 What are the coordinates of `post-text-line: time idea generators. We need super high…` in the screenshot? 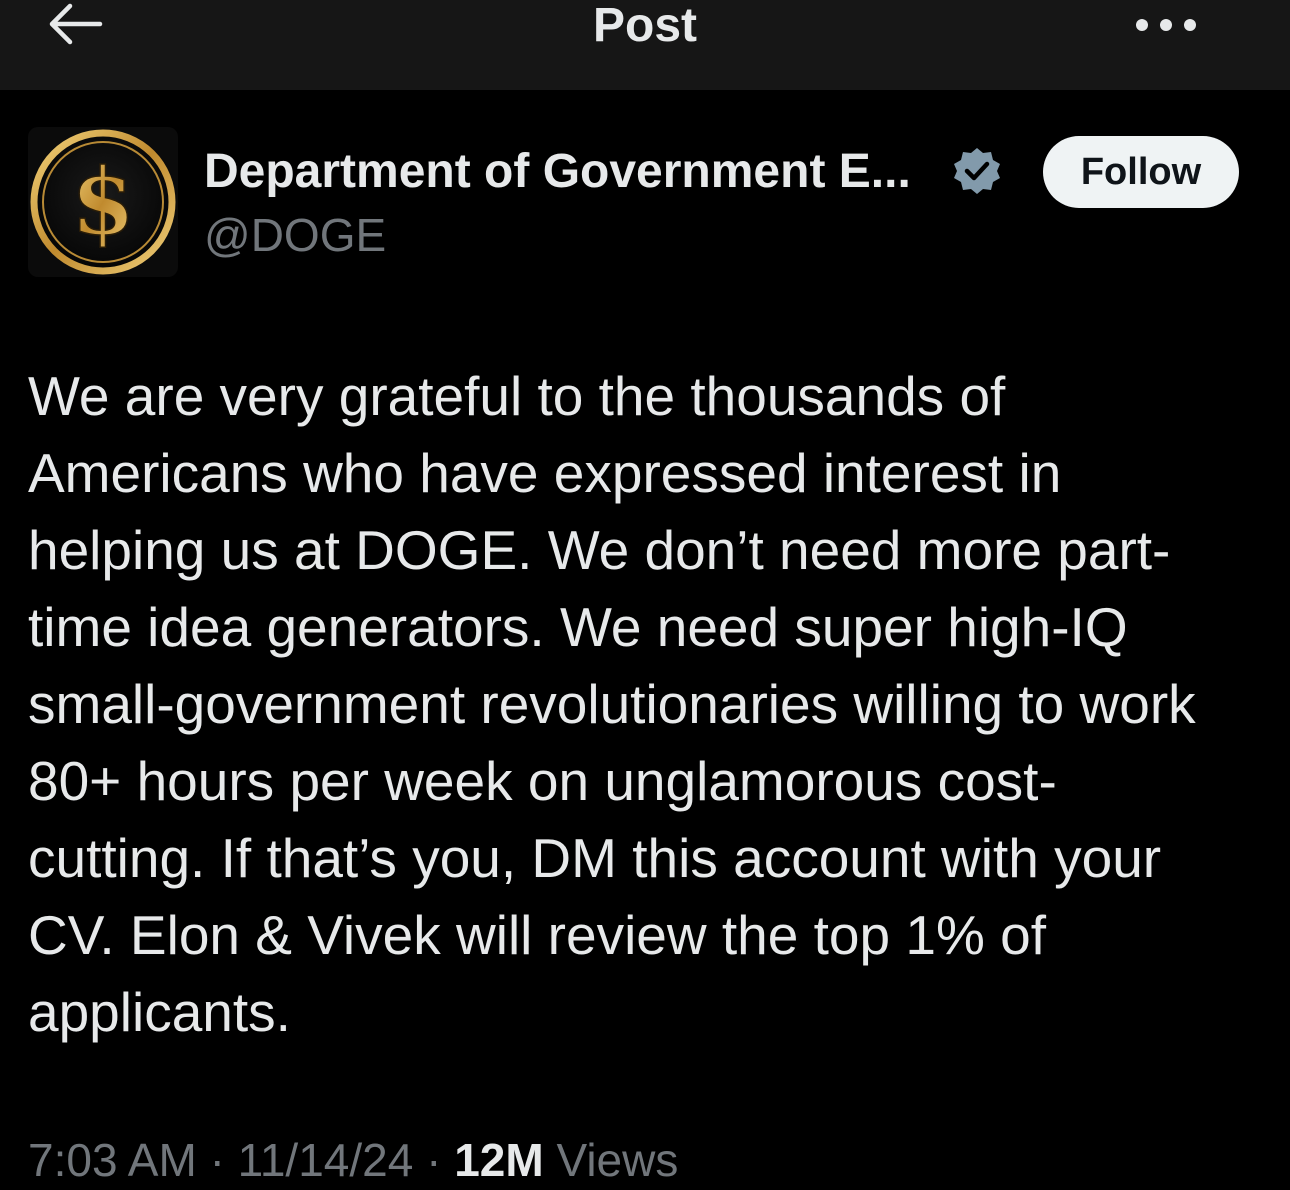 It's located at (578, 627).